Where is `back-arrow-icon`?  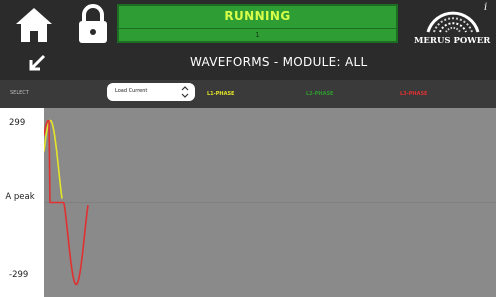 back-arrow-icon is located at coordinates (37, 62).